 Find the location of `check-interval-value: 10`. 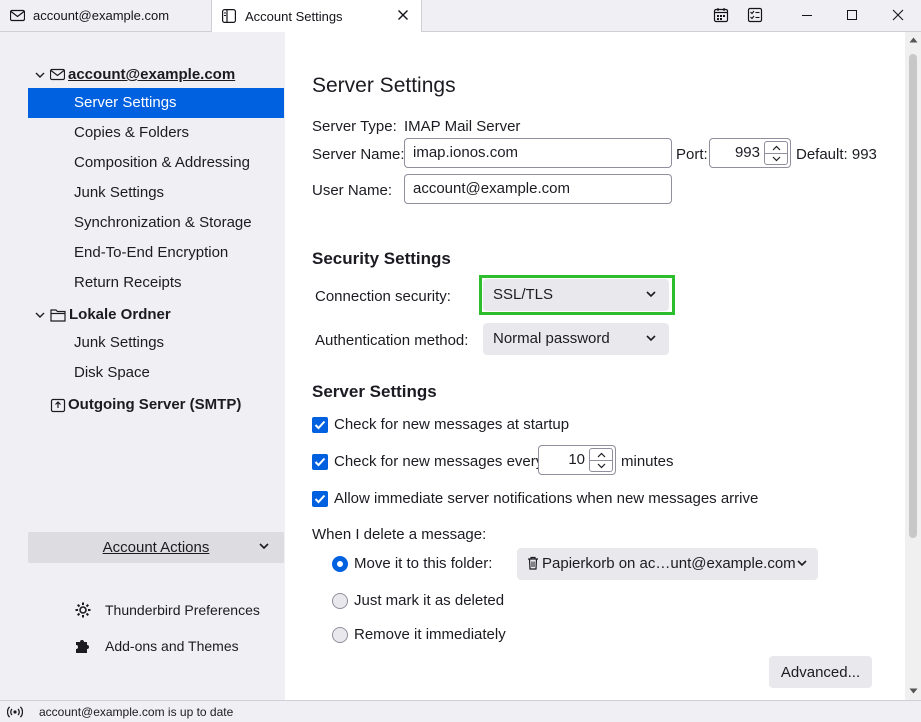

check-interval-value: 10 is located at coordinates (576, 459).